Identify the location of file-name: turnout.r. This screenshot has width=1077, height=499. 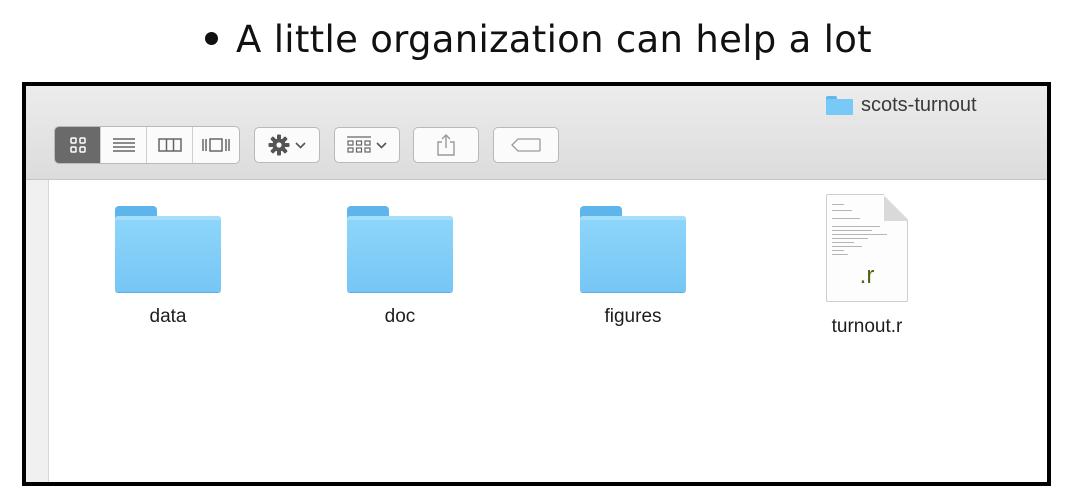
(867, 326).